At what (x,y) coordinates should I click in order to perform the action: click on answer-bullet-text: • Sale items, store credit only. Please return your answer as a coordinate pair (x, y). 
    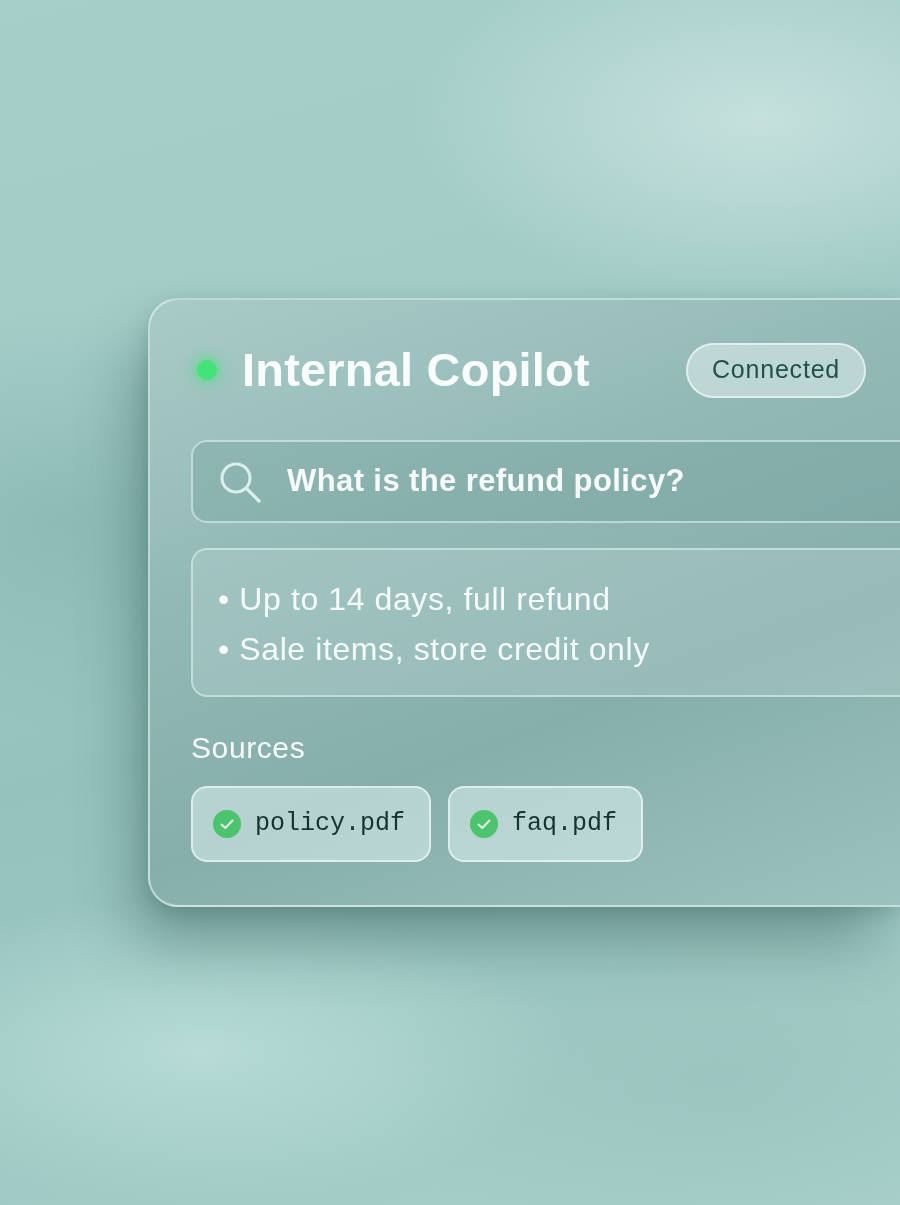
    Looking at the image, I should click on (434, 649).